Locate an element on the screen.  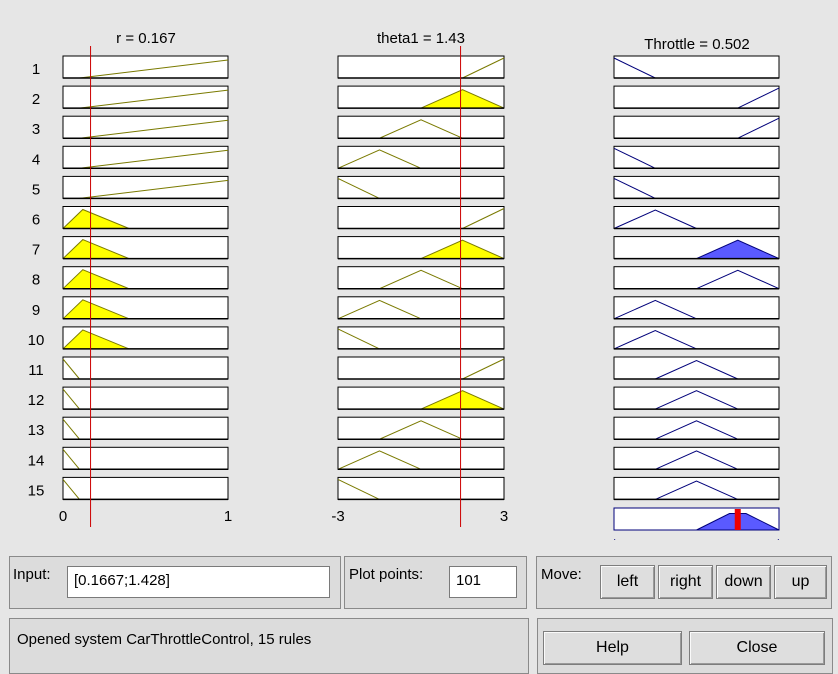
move-left-button: left is located at coordinates (627, 582).